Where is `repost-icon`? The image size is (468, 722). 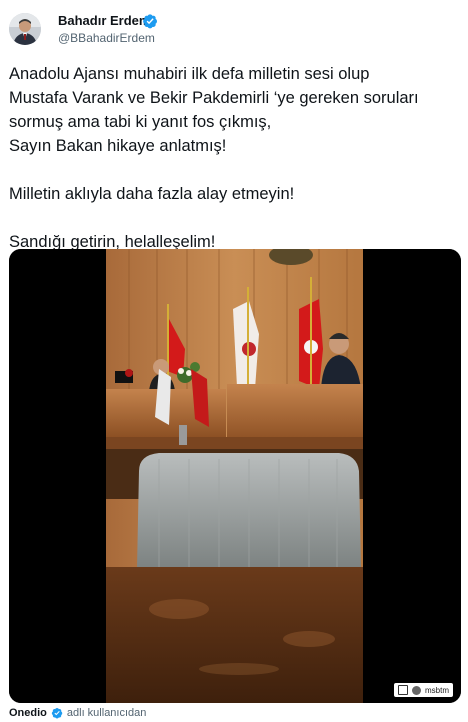 repost-icon is located at coordinates (403, 690).